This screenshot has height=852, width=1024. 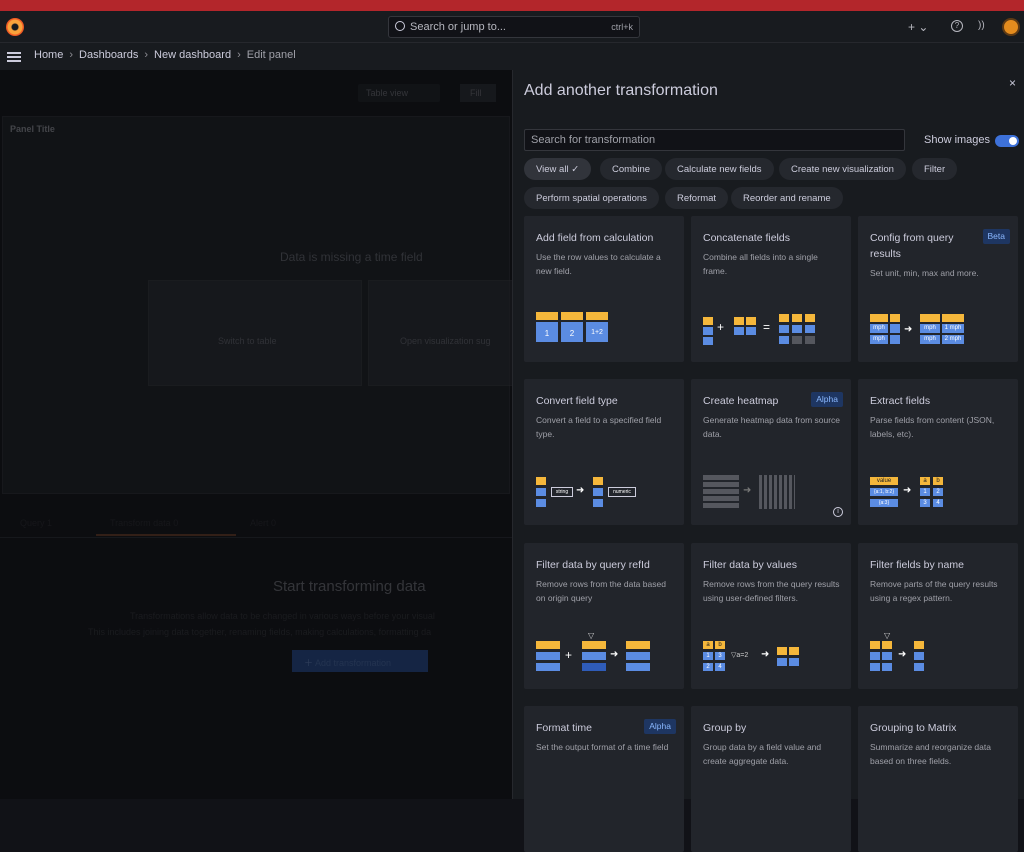 I want to click on breadcrumb-dashboards: Dashboards, so click(x=108, y=55).